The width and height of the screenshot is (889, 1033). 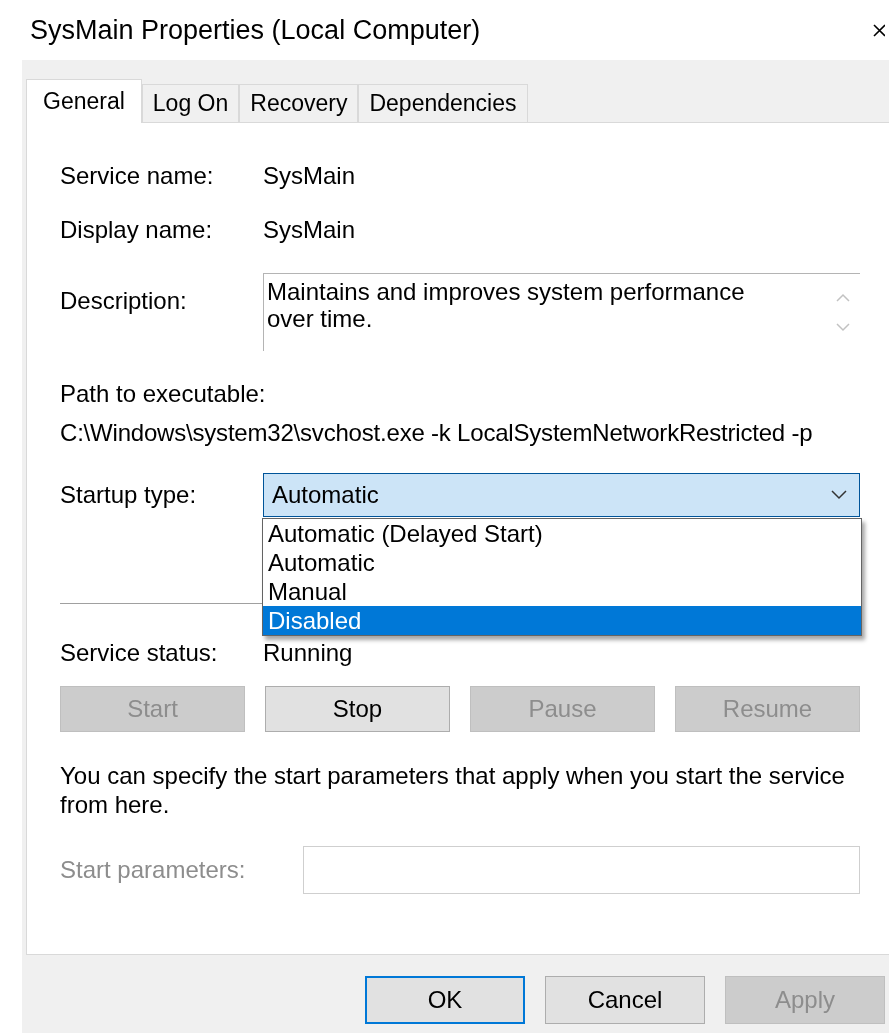 I want to click on scroll-up-icon, so click(x=843, y=297).